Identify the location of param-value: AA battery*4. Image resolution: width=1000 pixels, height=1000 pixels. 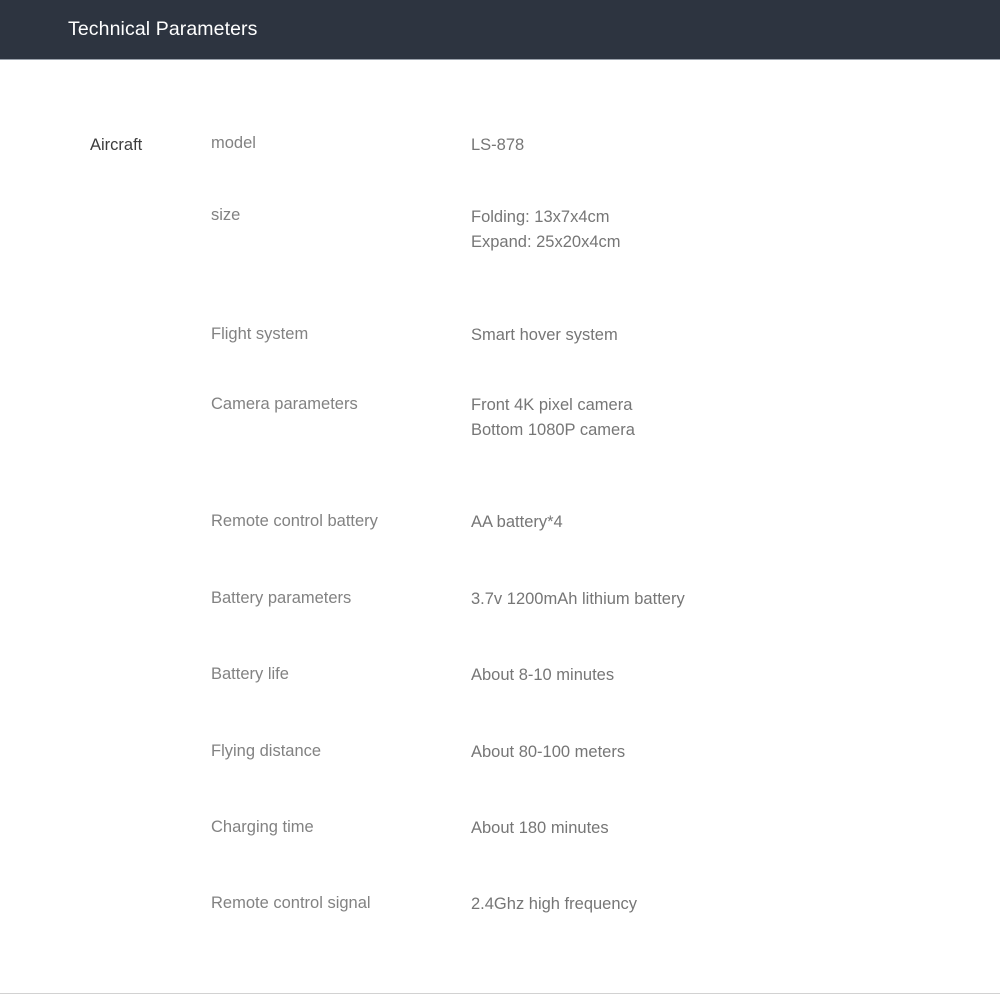
(517, 522).